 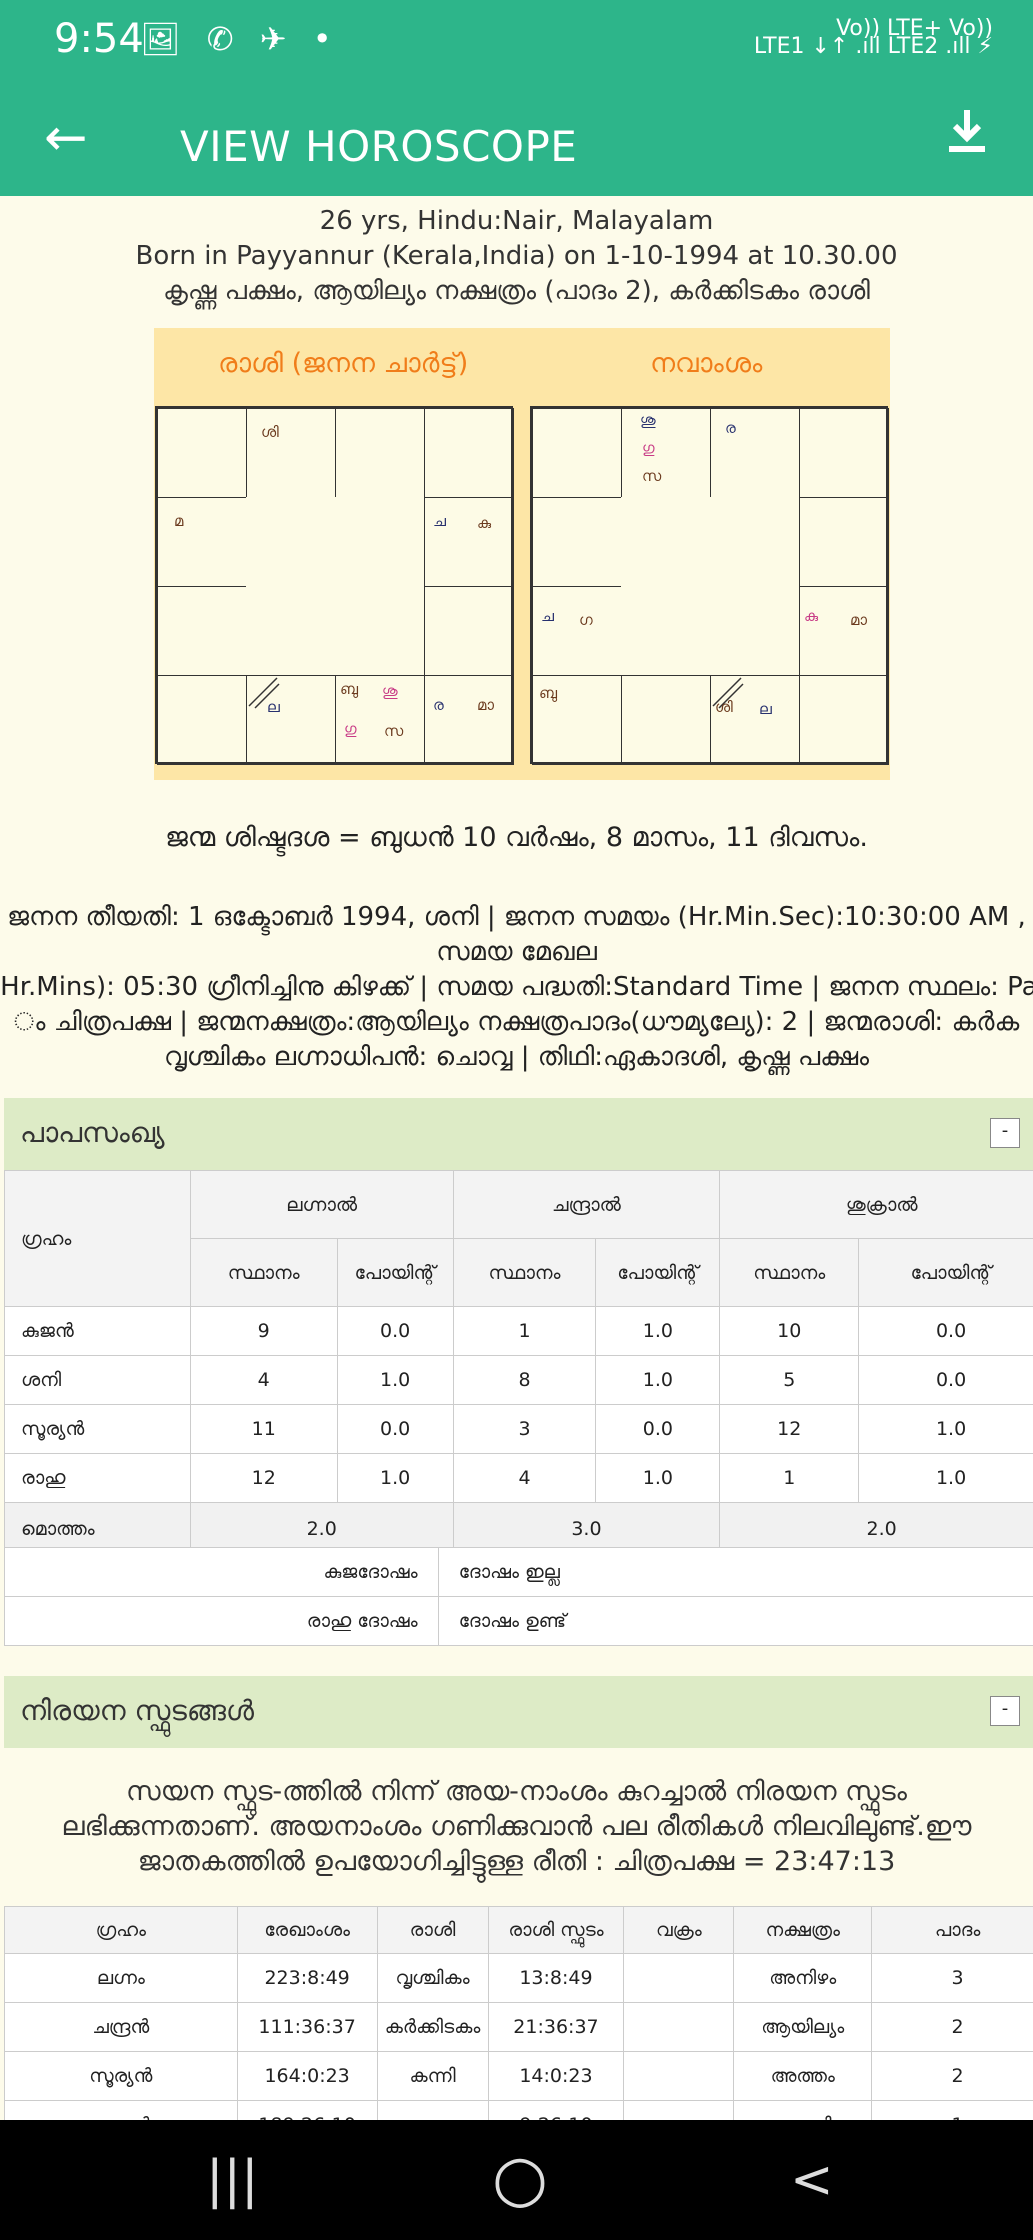 I want to click on rasi-planet: ശു, so click(x=390, y=691).